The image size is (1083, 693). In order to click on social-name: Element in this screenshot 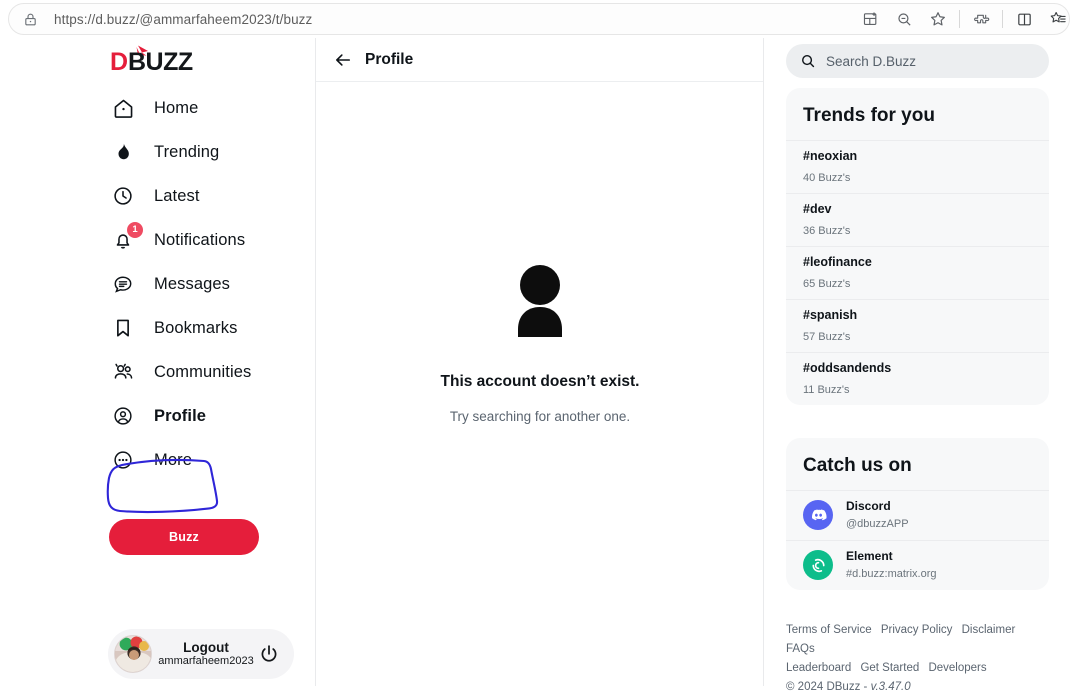, I will do `click(869, 555)`.